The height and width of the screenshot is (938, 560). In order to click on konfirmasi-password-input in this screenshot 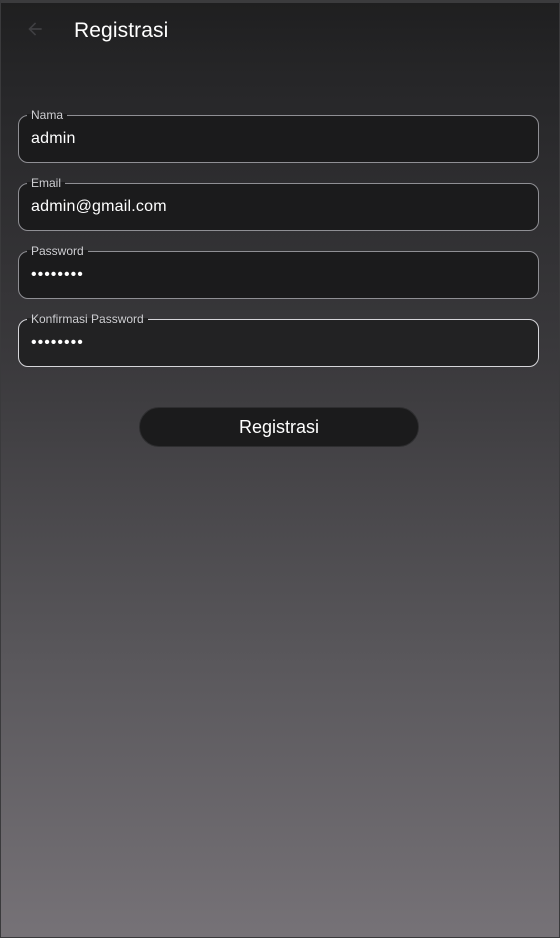, I will do `click(278, 343)`.